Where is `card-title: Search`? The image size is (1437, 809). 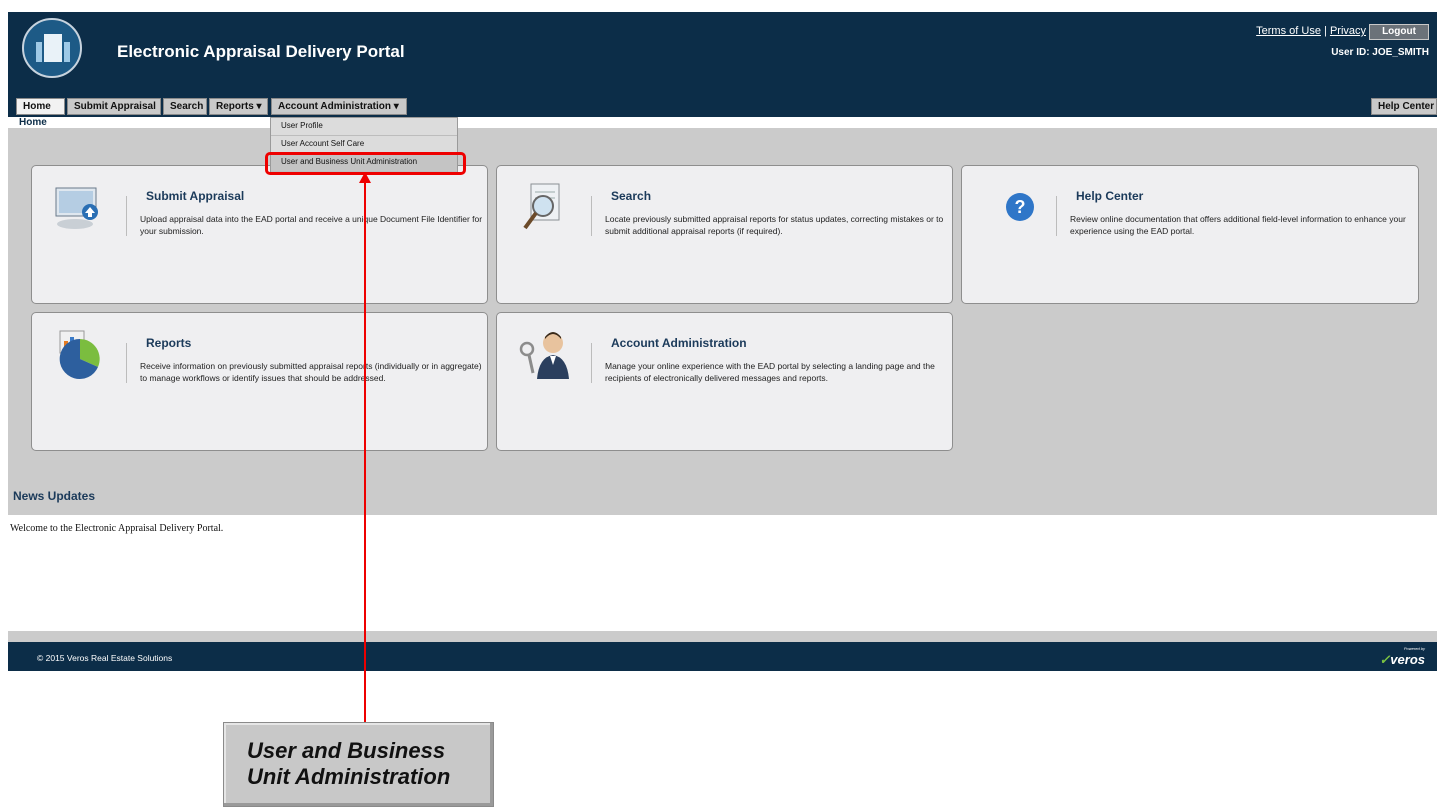
card-title: Search is located at coordinates (631, 196).